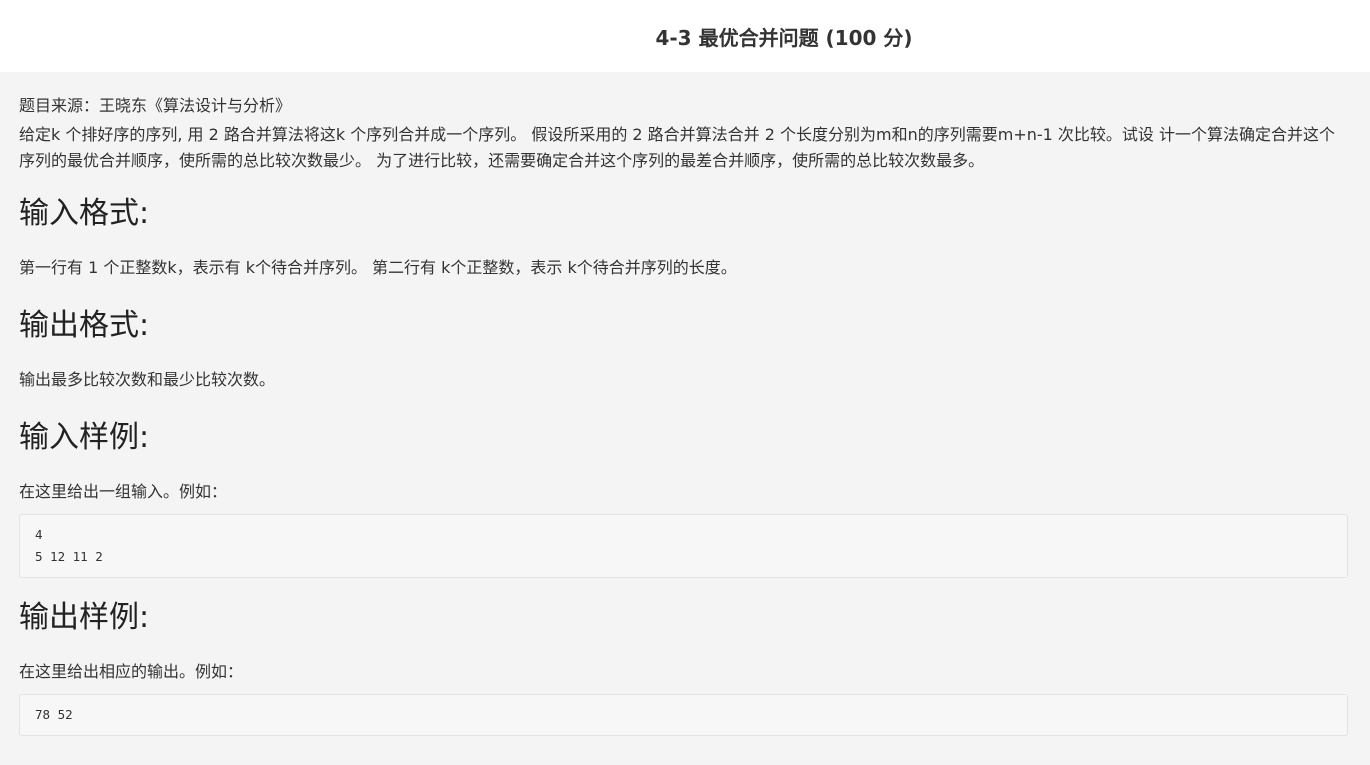 The width and height of the screenshot is (1370, 765). Describe the element at coordinates (147, 379) in the screenshot. I see `output-format-text: 输出最多比较次数和最少比较次数。` at that location.